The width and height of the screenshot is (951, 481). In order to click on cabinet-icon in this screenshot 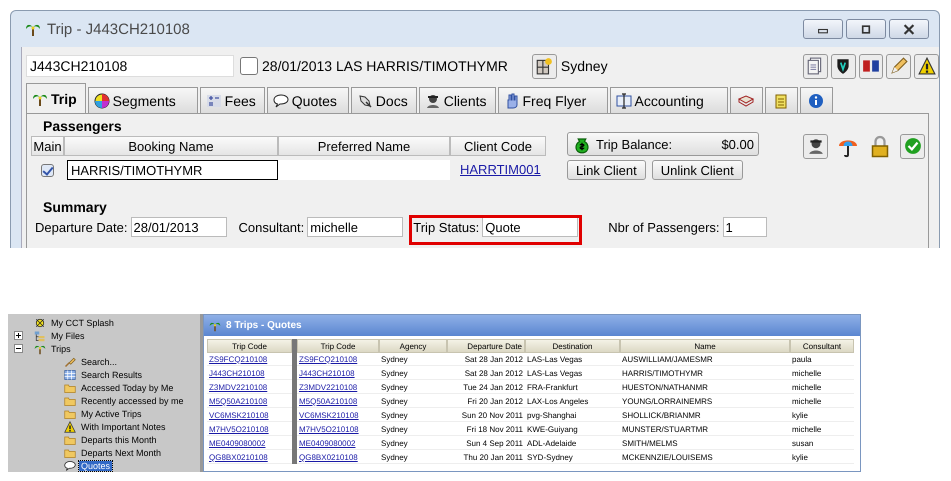, I will do `click(544, 66)`.